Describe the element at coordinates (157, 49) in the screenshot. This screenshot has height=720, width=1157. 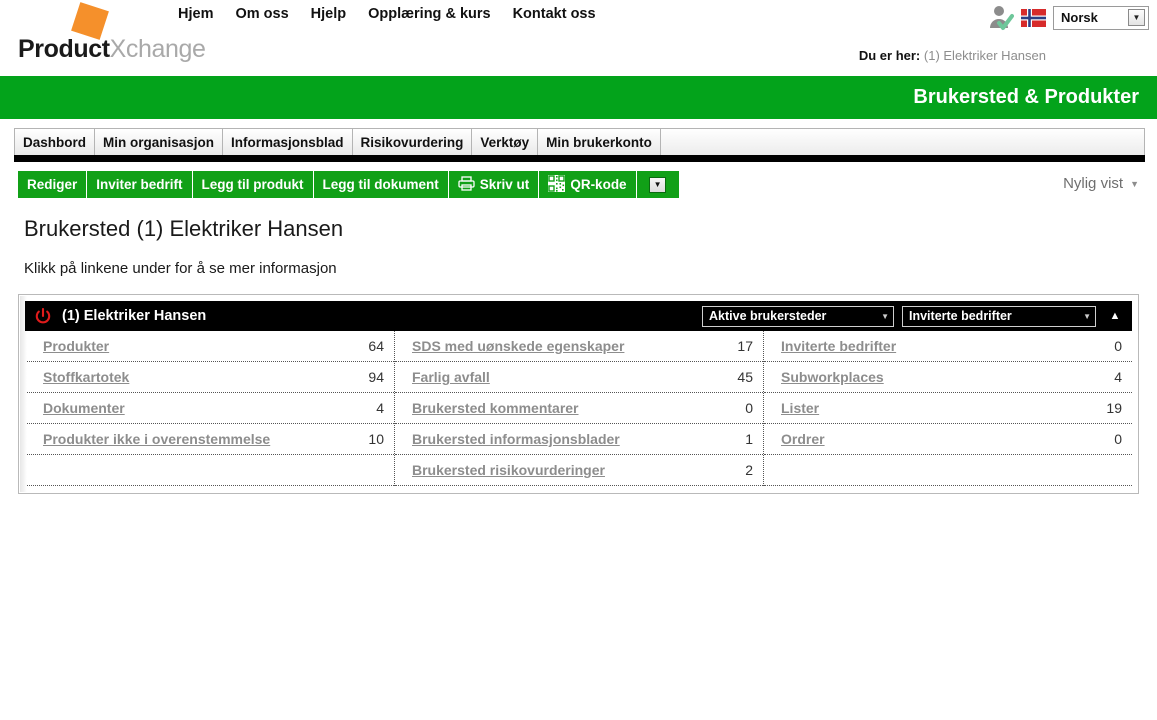
I see `brand-name-light: Xchange` at that location.